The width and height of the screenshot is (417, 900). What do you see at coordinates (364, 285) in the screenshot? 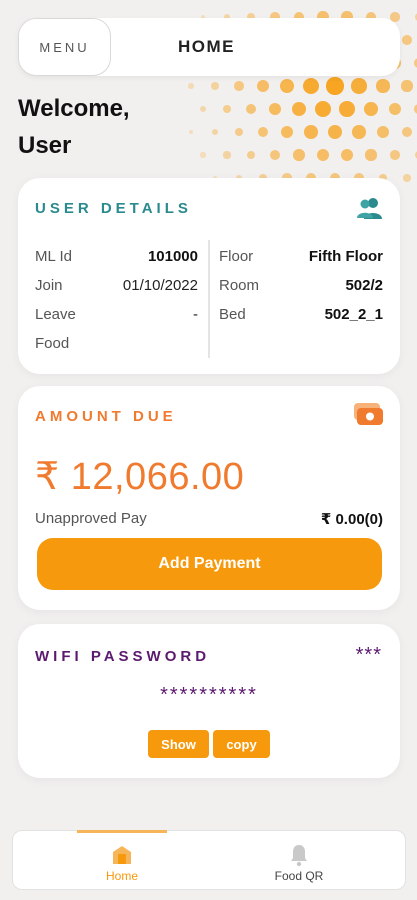
I see `room-value: 502/2` at bounding box center [364, 285].